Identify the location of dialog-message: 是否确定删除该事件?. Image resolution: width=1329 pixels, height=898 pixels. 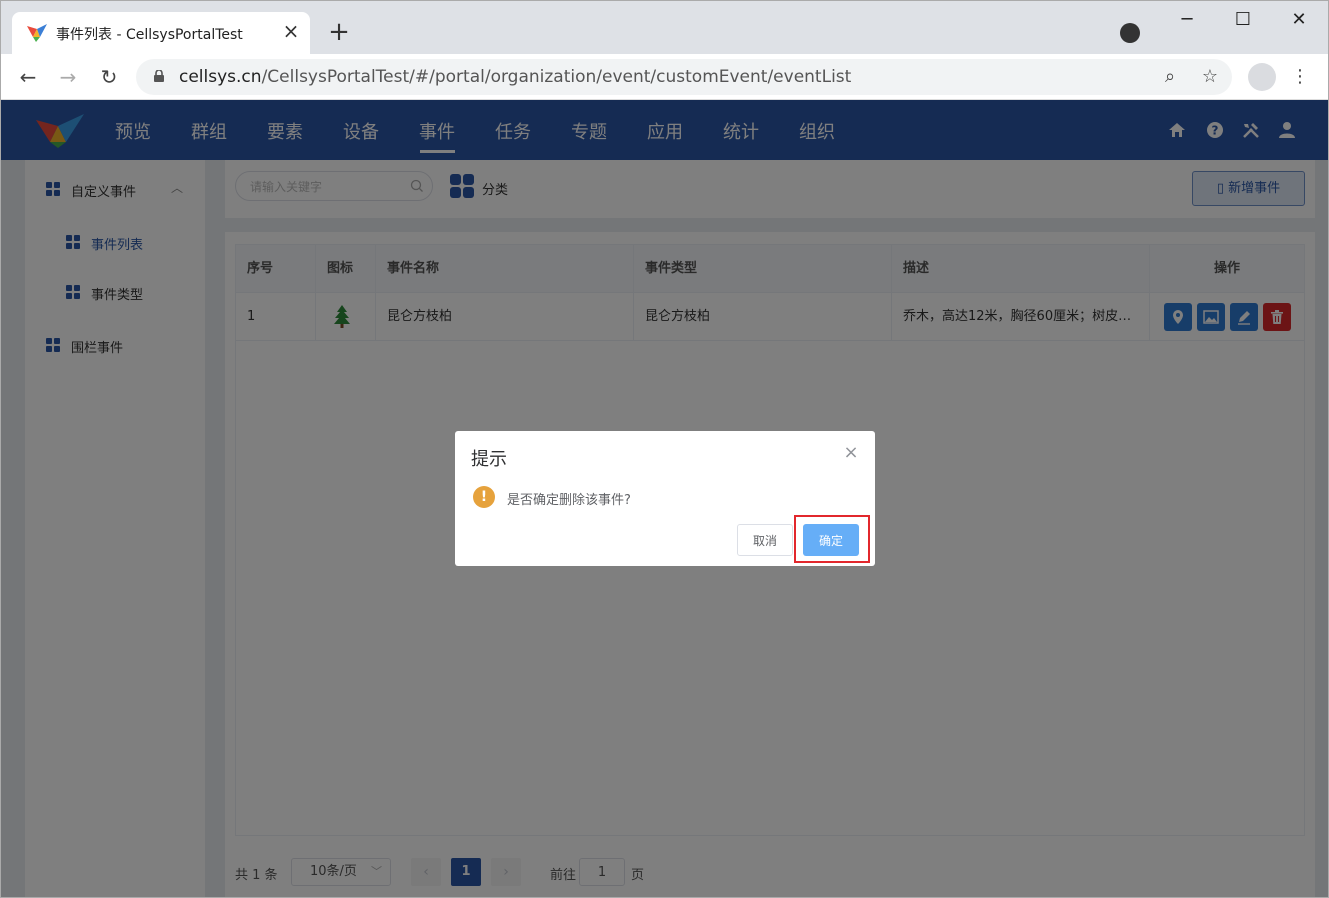
(569, 500).